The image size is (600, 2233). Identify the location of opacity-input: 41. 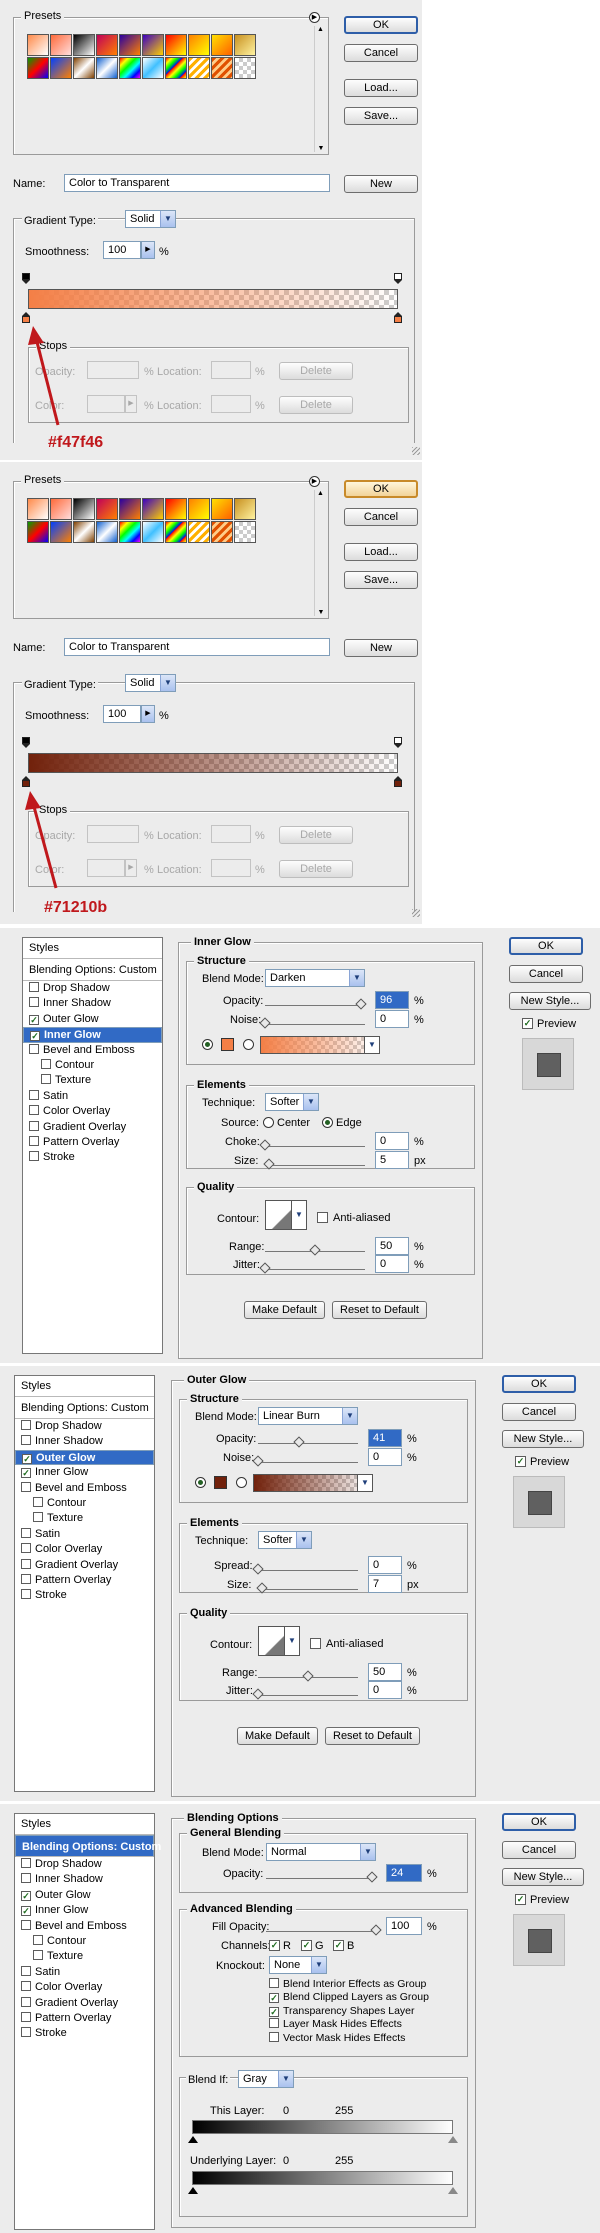
(385, 1438).